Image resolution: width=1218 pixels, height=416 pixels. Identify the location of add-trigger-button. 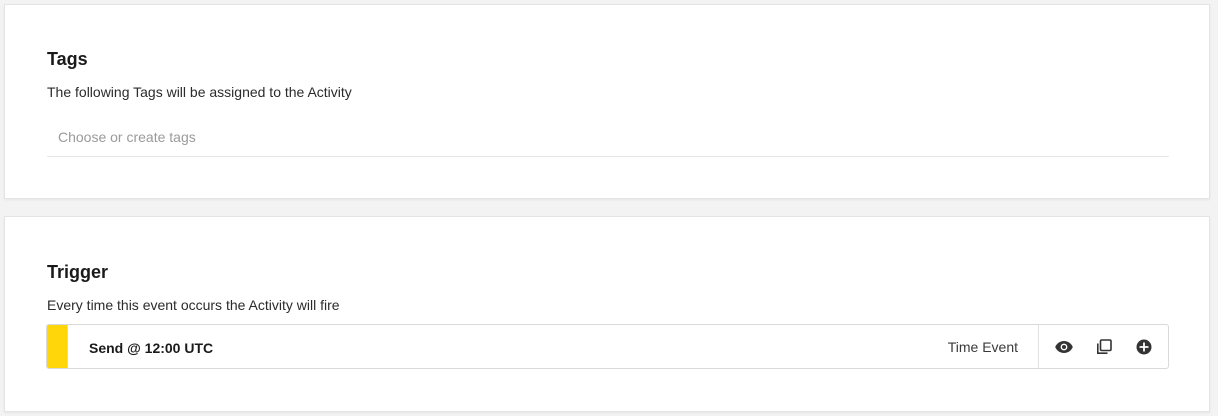
(1144, 347).